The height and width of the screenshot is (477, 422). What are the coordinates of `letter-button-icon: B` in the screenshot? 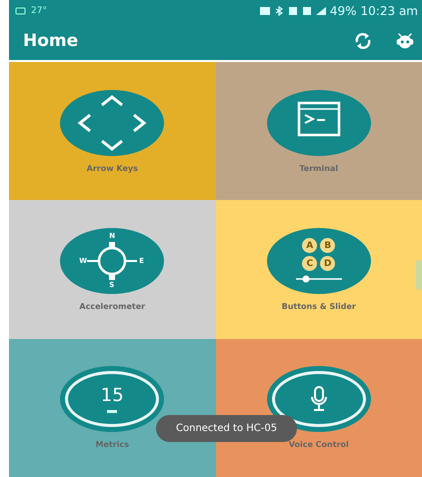 It's located at (328, 246).